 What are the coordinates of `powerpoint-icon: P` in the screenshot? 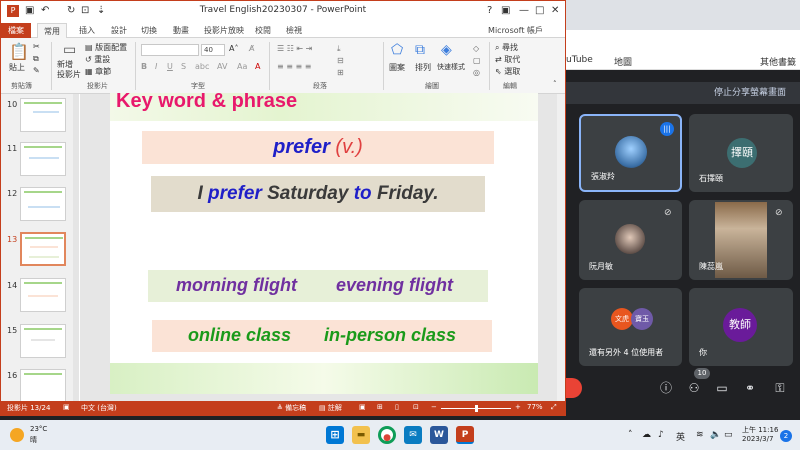 It's located at (465, 435).